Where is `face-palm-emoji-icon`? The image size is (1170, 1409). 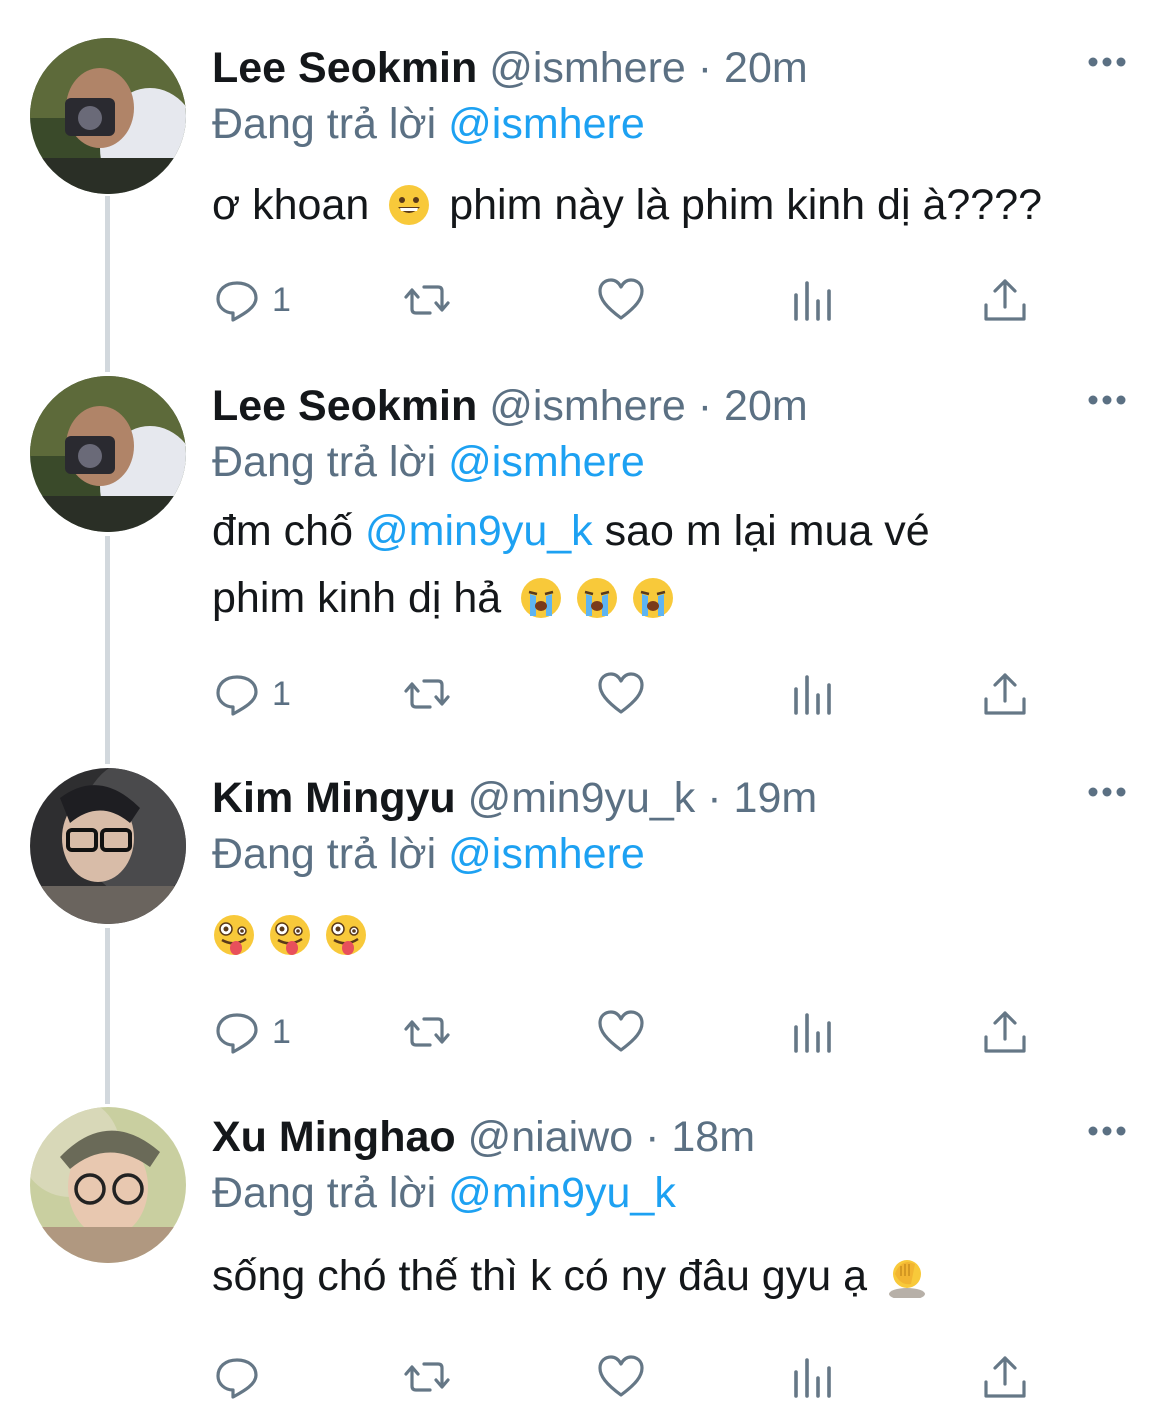
face-palm-emoji-icon is located at coordinates (907, 1276).